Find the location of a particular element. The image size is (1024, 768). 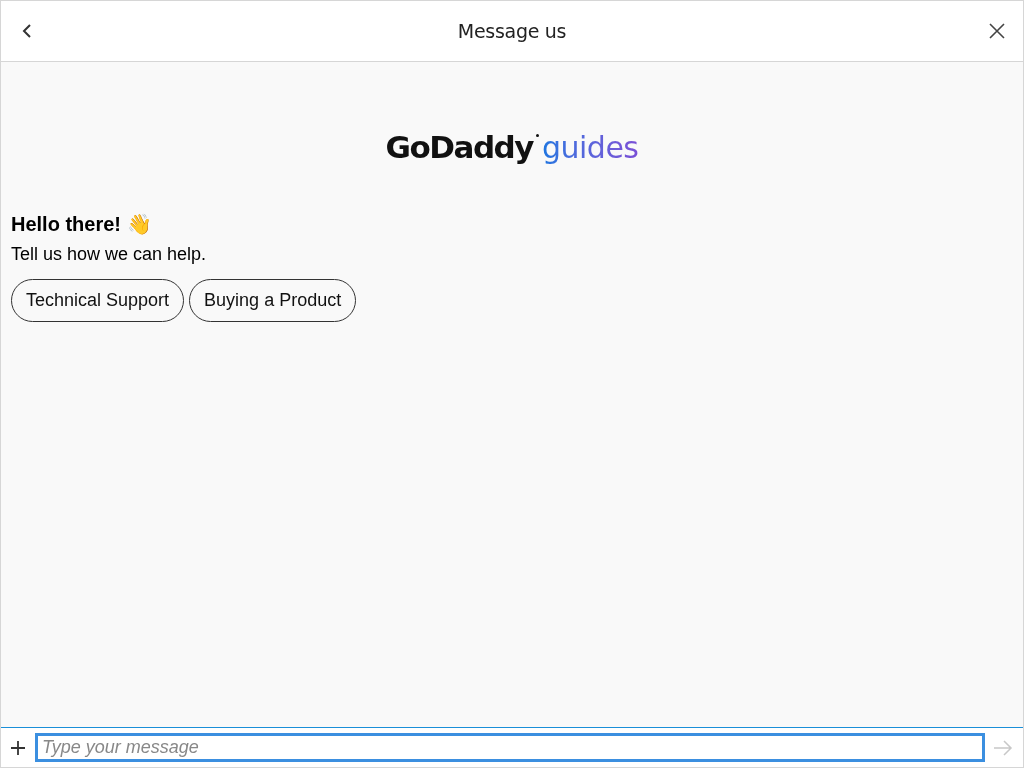

attach-button is located at coordinates (18, 747).